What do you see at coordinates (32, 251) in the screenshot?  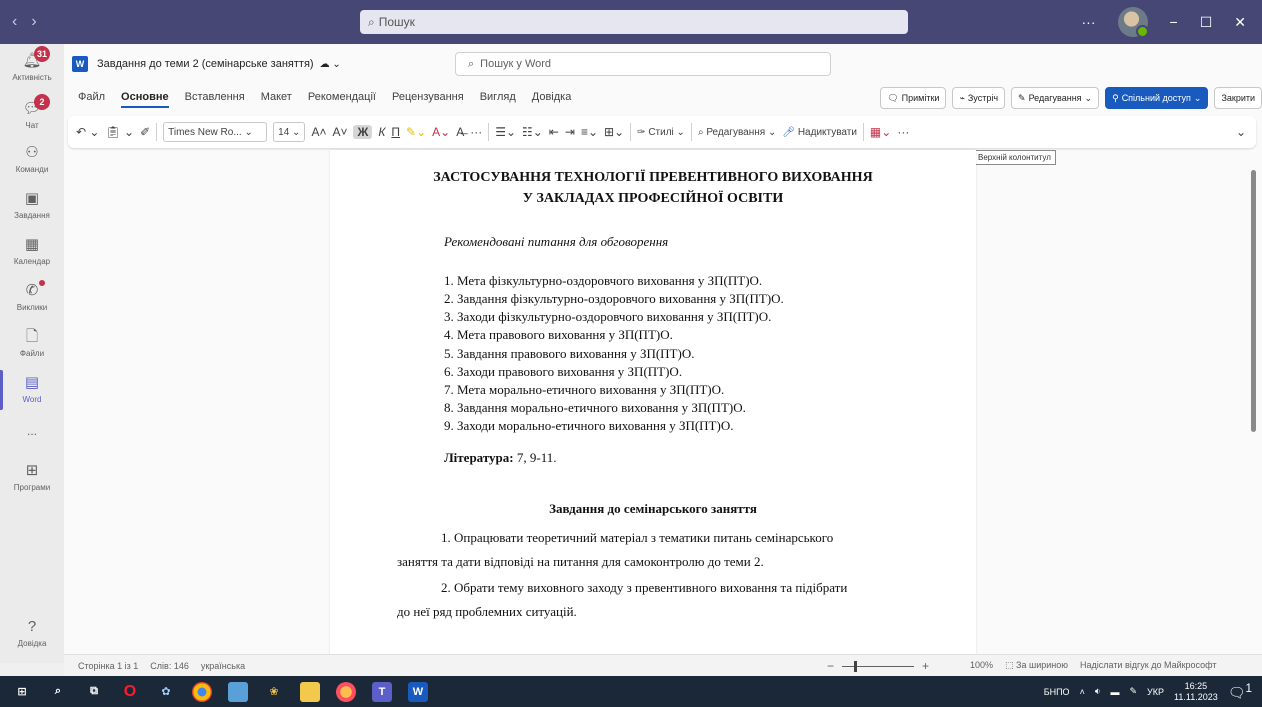 I see `rail-item-calendar: ▦ Календар` at bounding box center [32, 251].